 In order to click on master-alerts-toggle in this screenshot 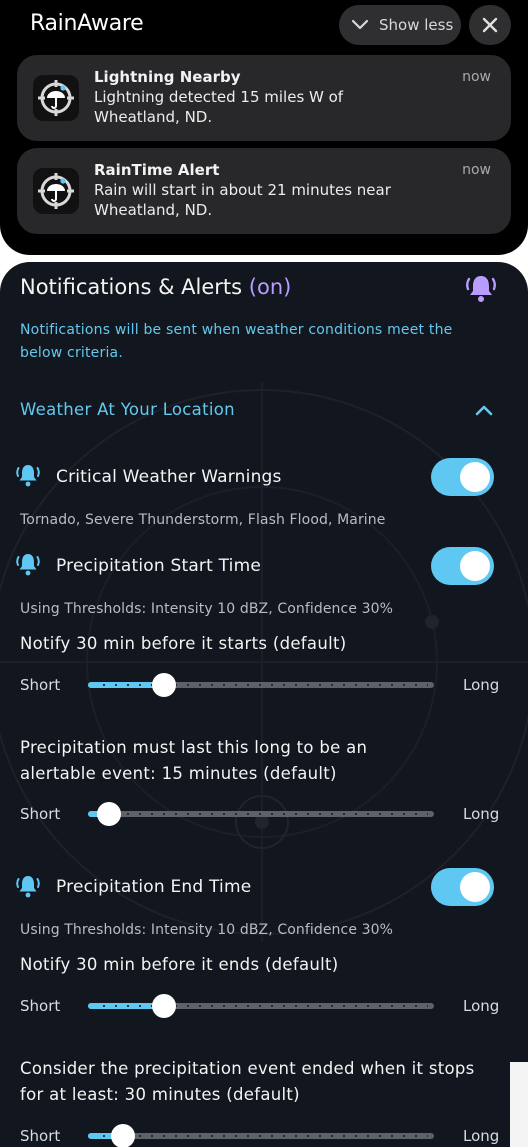, I will do `click(481, 290)`.